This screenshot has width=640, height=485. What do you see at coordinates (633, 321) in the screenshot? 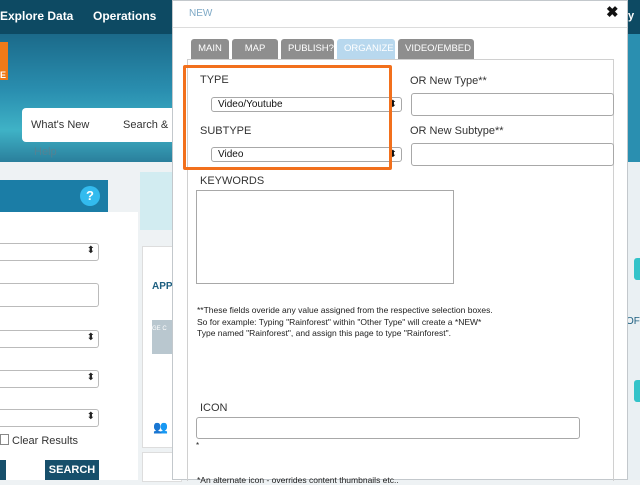
I see `partial-text: OF` at bounding box center [633, 321].